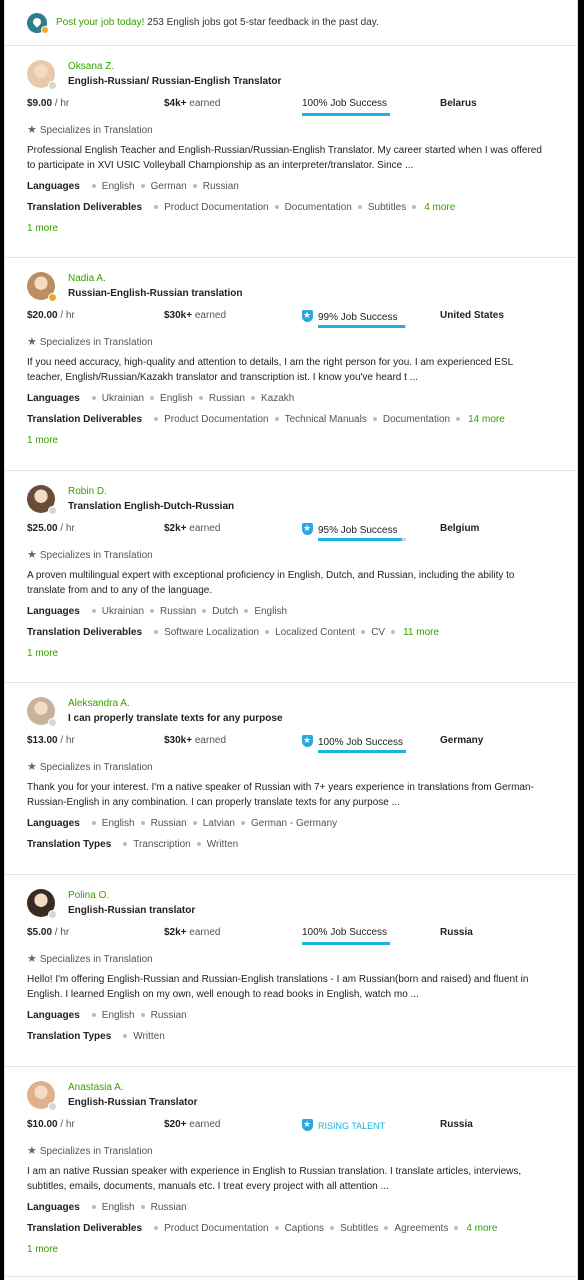  Describe the element at coordinates (42, 1124) in the screenshot. I see `rate-value: $10.00` at that location.